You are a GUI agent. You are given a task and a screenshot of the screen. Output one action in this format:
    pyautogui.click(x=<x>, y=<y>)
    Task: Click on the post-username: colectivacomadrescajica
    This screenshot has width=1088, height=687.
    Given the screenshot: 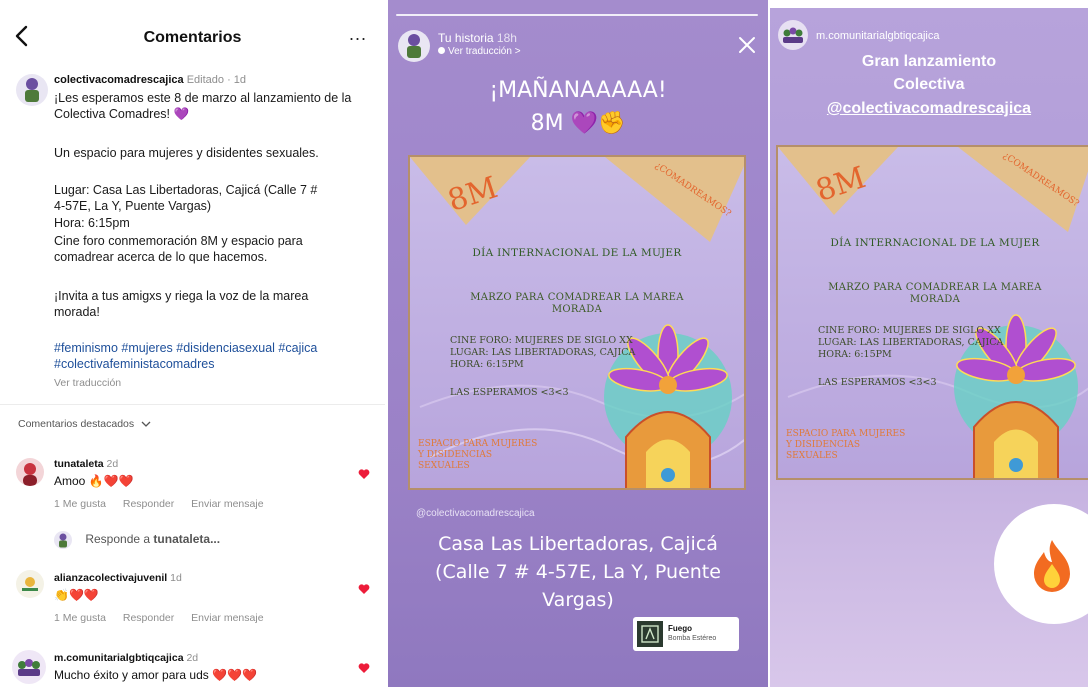 What is the action you would take?
    pyautogui.click(x=119, y=80)
    